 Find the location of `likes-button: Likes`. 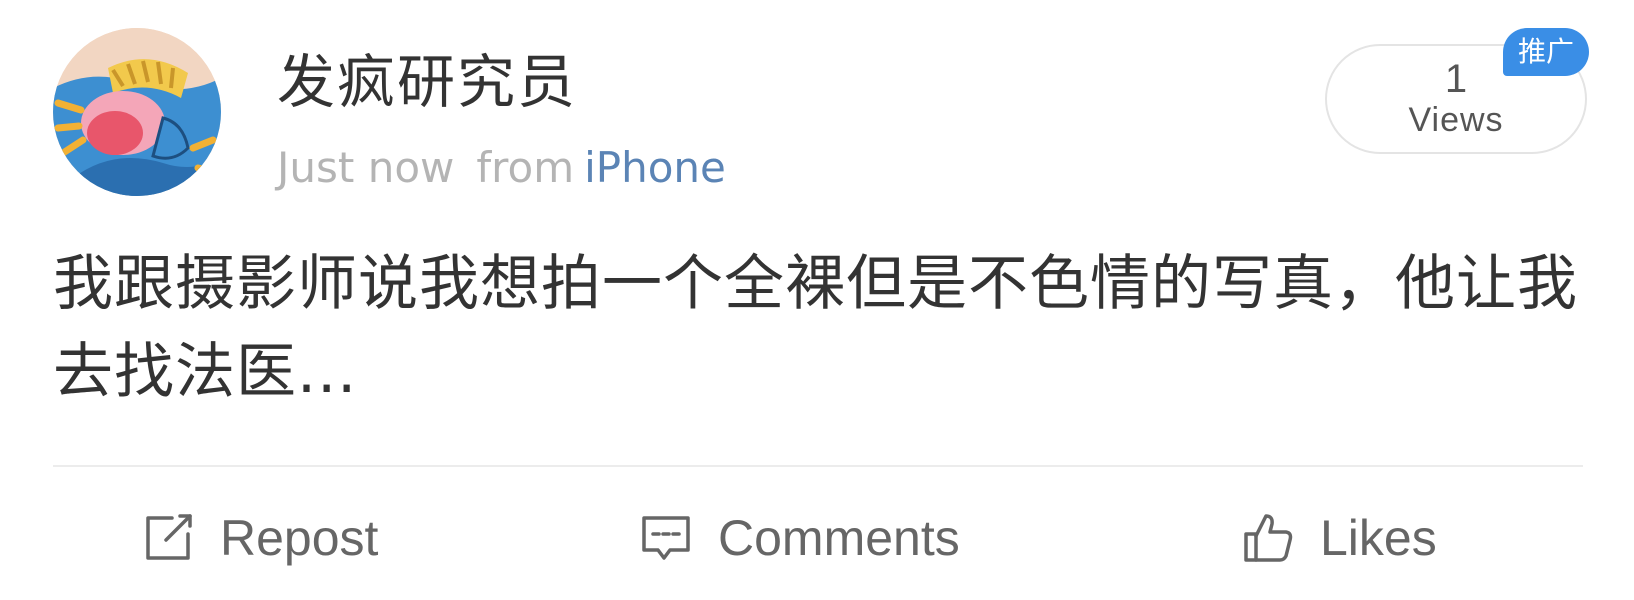

likes-button: Likes is located at coordinates (1338, 538).